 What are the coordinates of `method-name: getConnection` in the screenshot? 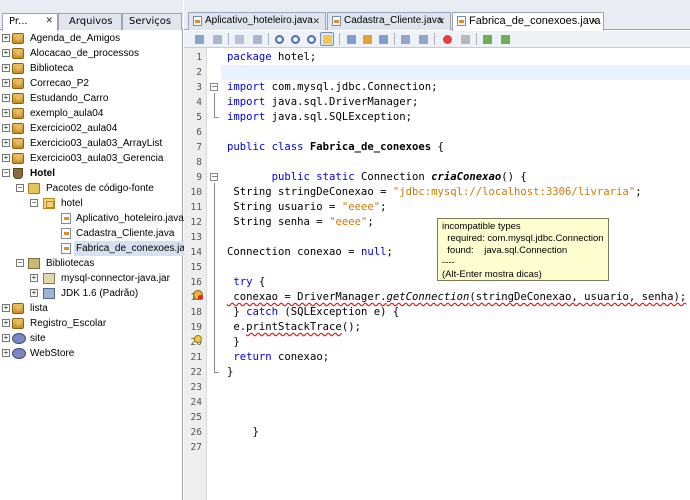 It's located at (428, 297).